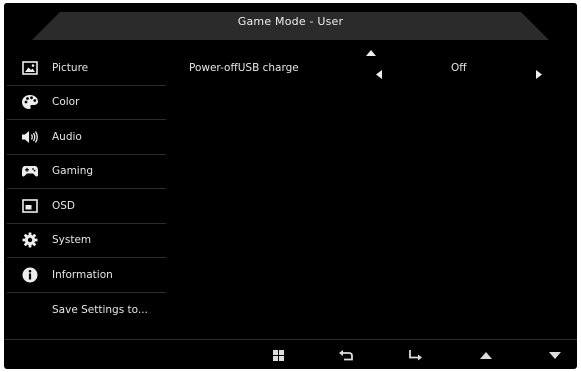  Describe the element at coordinates (86, 137) in the screenshot. I see `sidebar-item-audio: Audio` at that location.